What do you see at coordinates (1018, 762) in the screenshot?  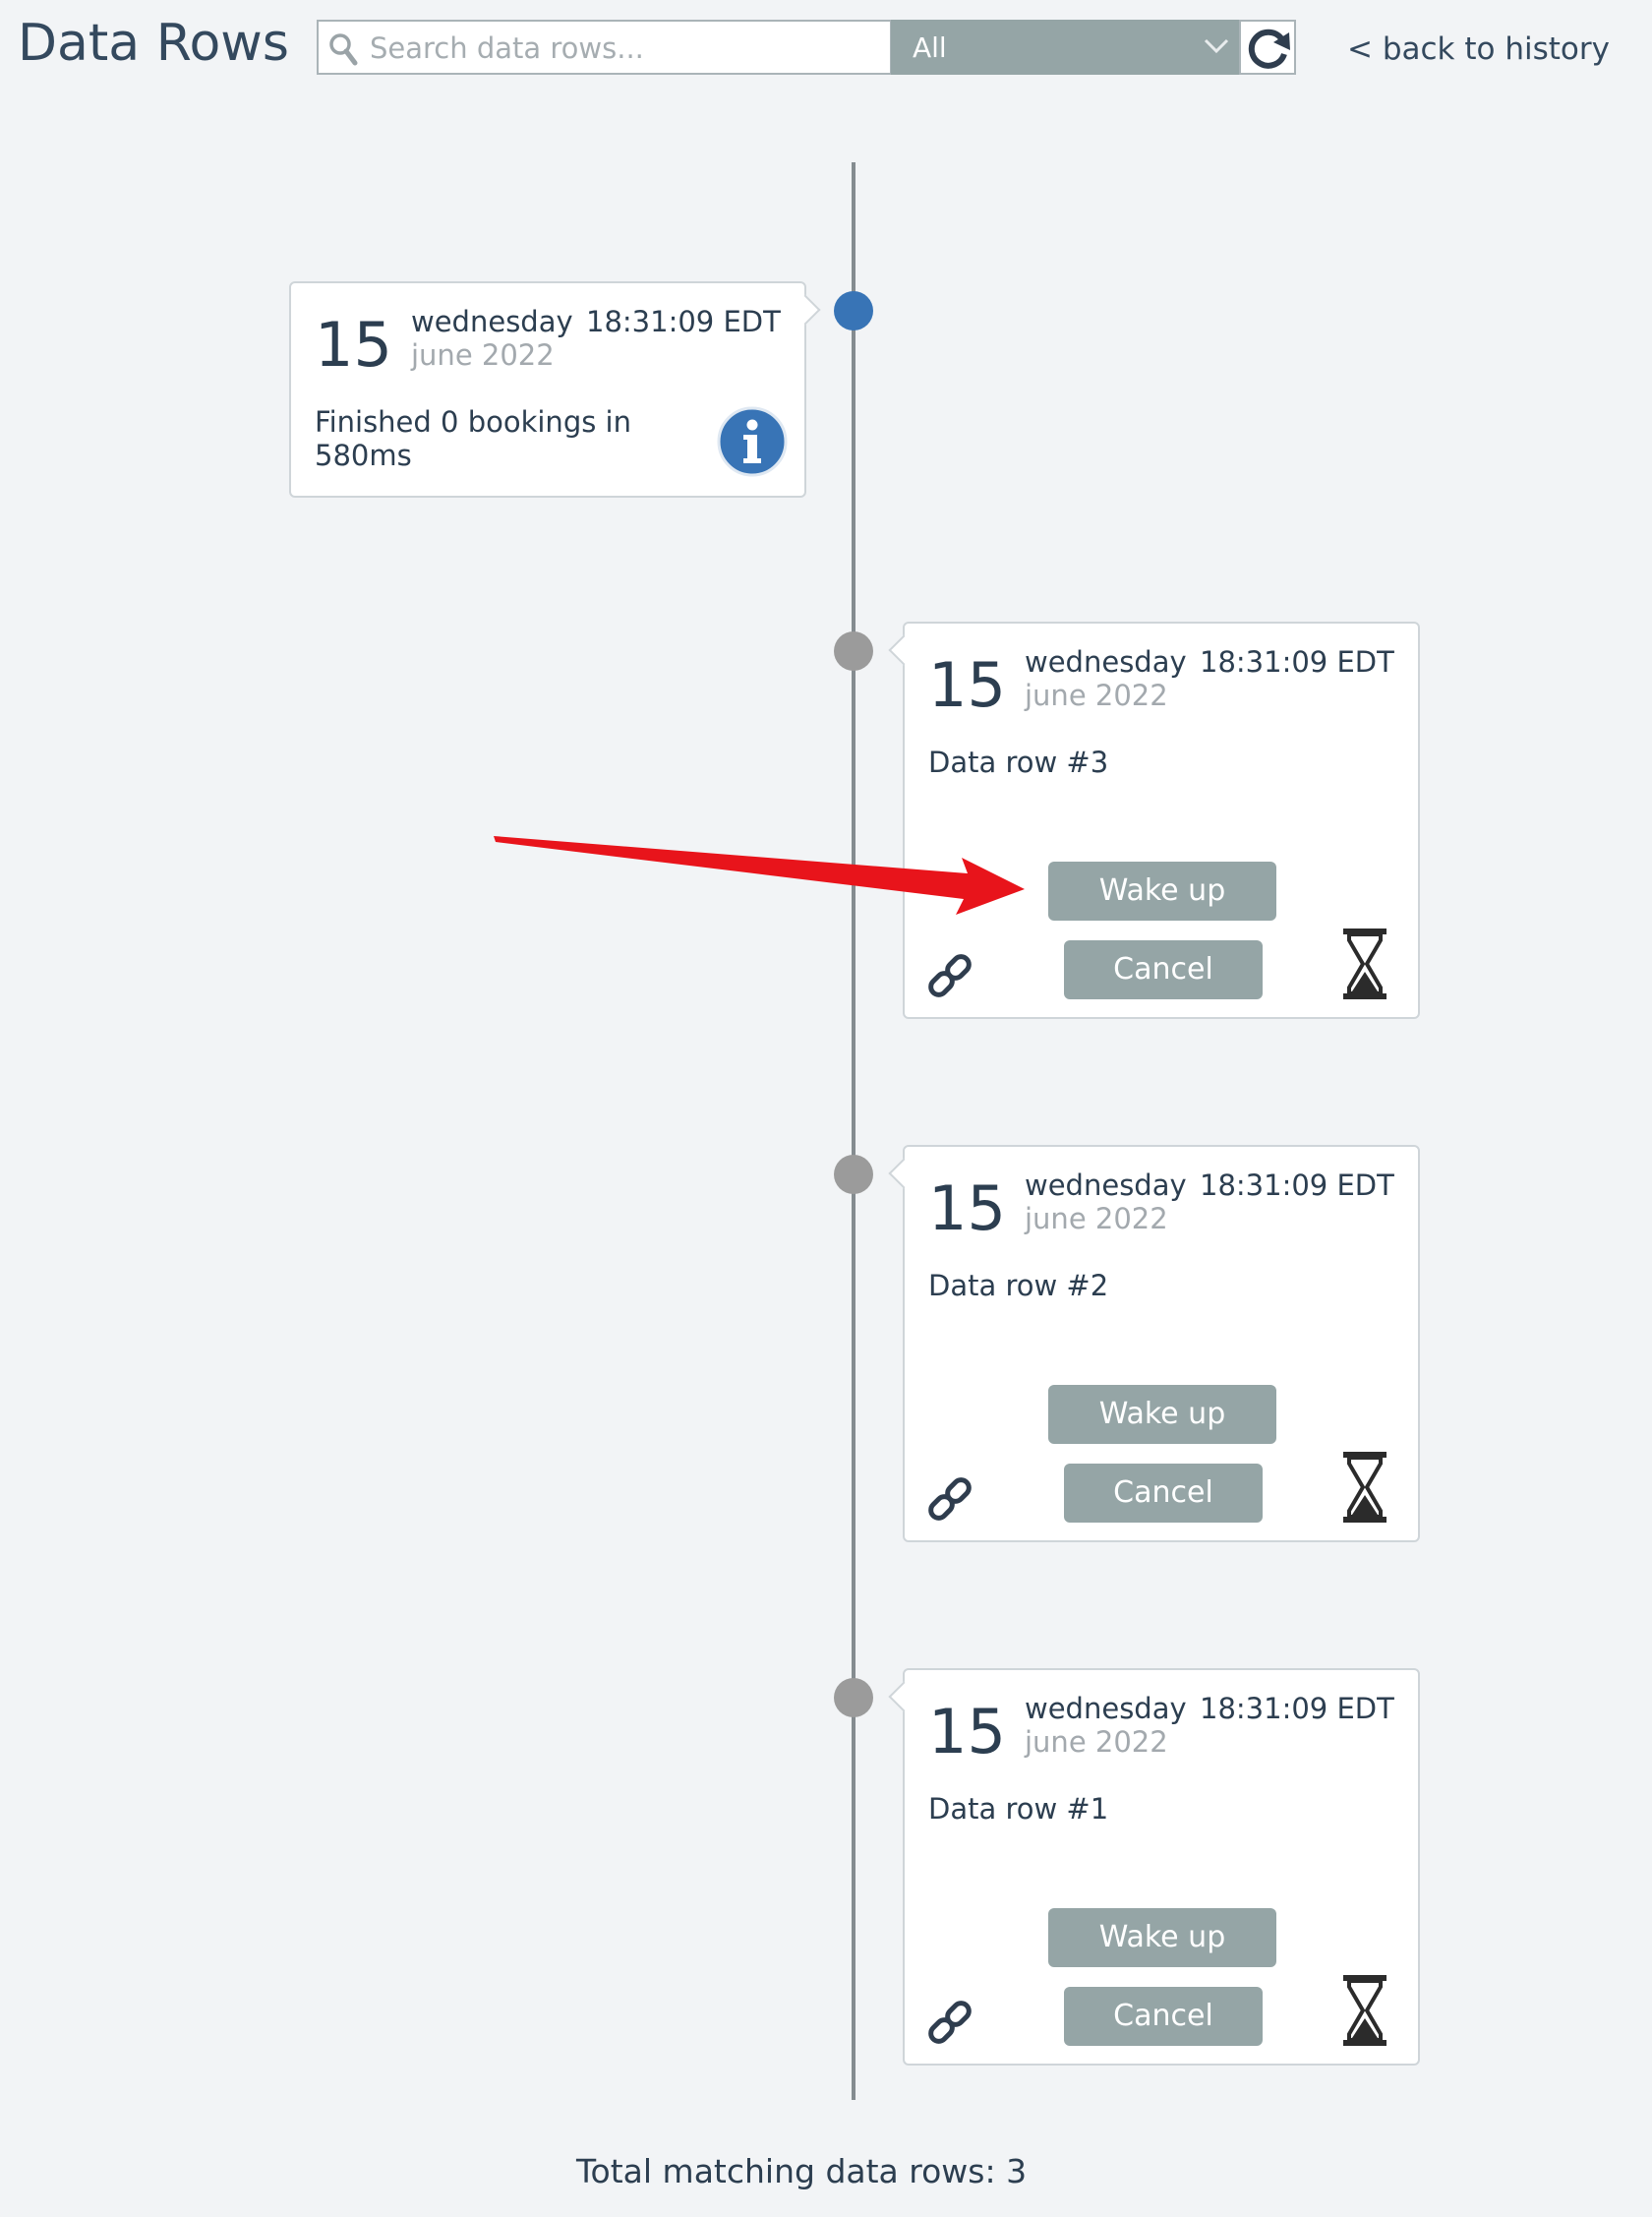 I see `card-row-label: Data row #3` at bounding box center [1018, 762].